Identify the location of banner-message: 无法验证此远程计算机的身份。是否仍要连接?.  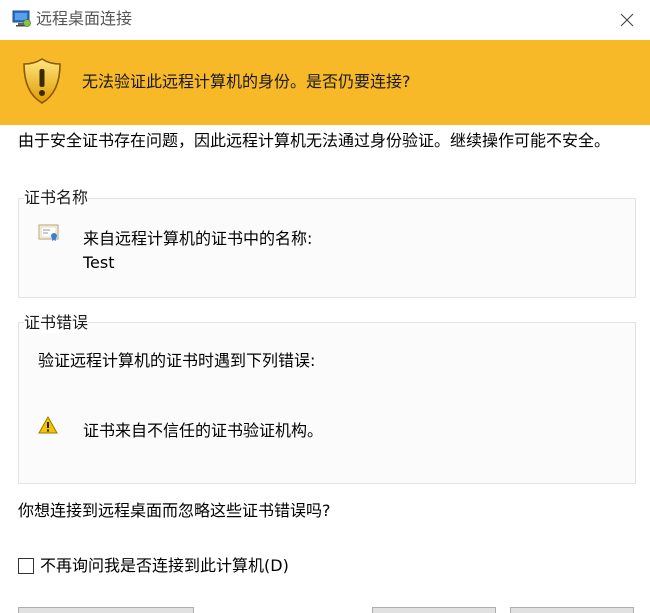
(246, 81).